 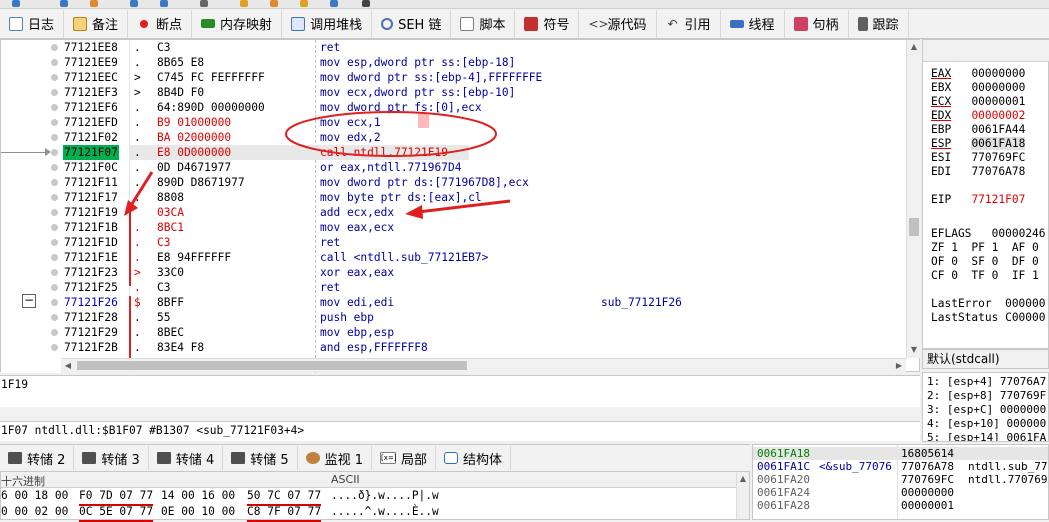 What do you see at coordinates (453, 317) in the screenshot?
I see `disasm-row: 77121F28. 55 push ebp` at bounding box center [453, 317].